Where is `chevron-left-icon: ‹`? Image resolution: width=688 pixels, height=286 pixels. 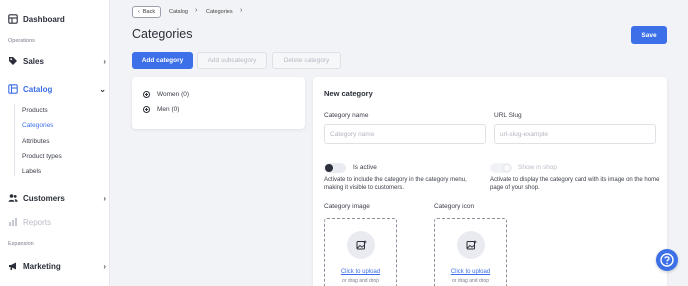
chevron-left-icon: ‹ is located at coordinates (139, 12).